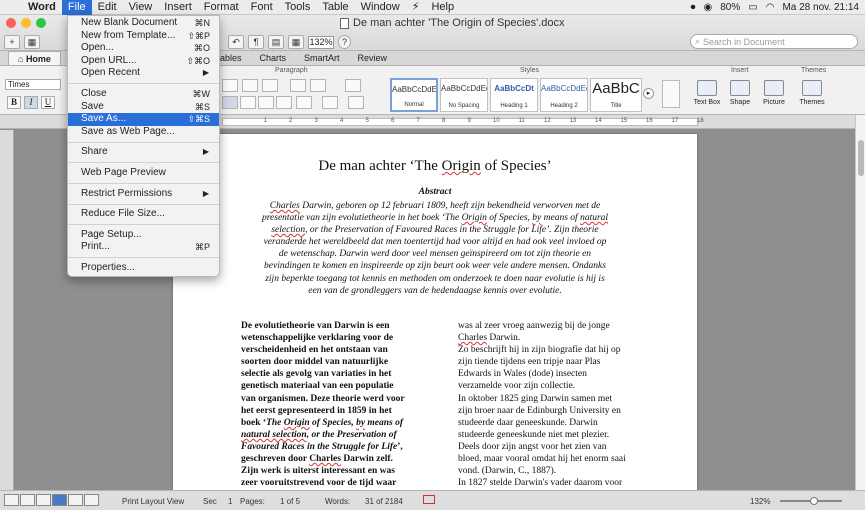  Describe the element at coordinates (820, 7) in the screenshot. I see `datetime: Ma 28 nov. 21:14` at that location.